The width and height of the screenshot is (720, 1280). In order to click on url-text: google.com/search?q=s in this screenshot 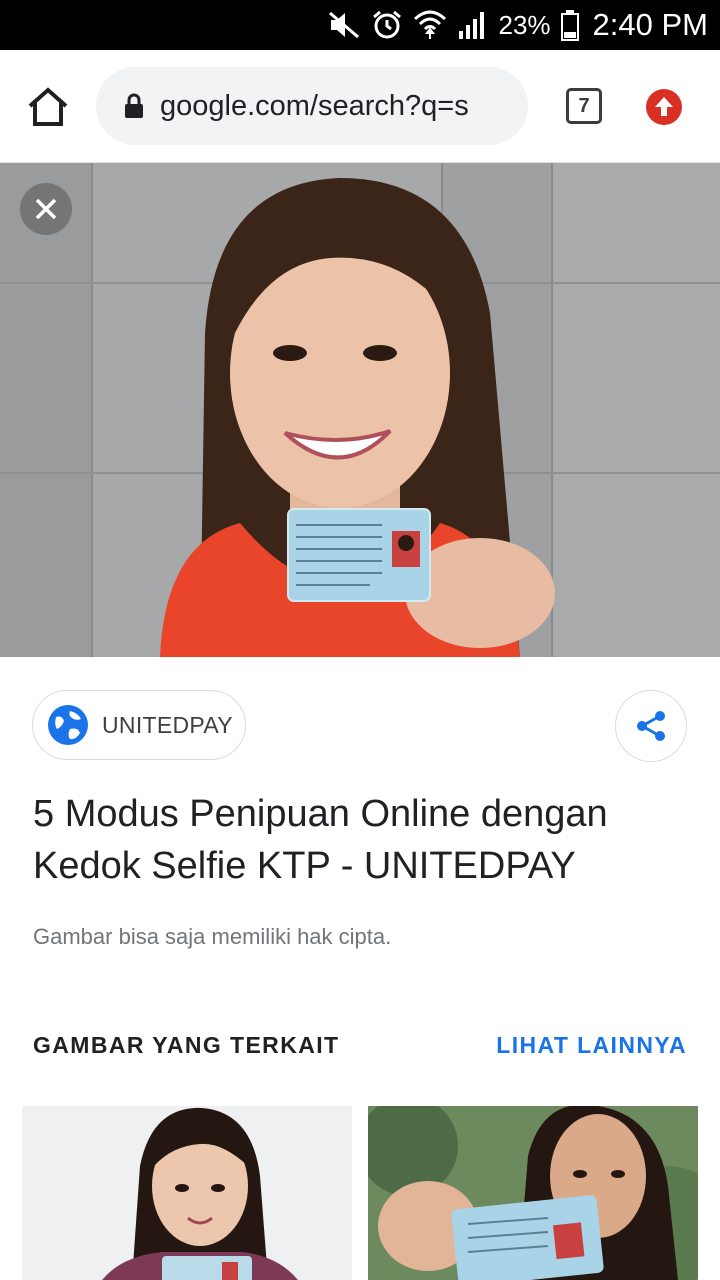, I will do `click(314, 105)`.